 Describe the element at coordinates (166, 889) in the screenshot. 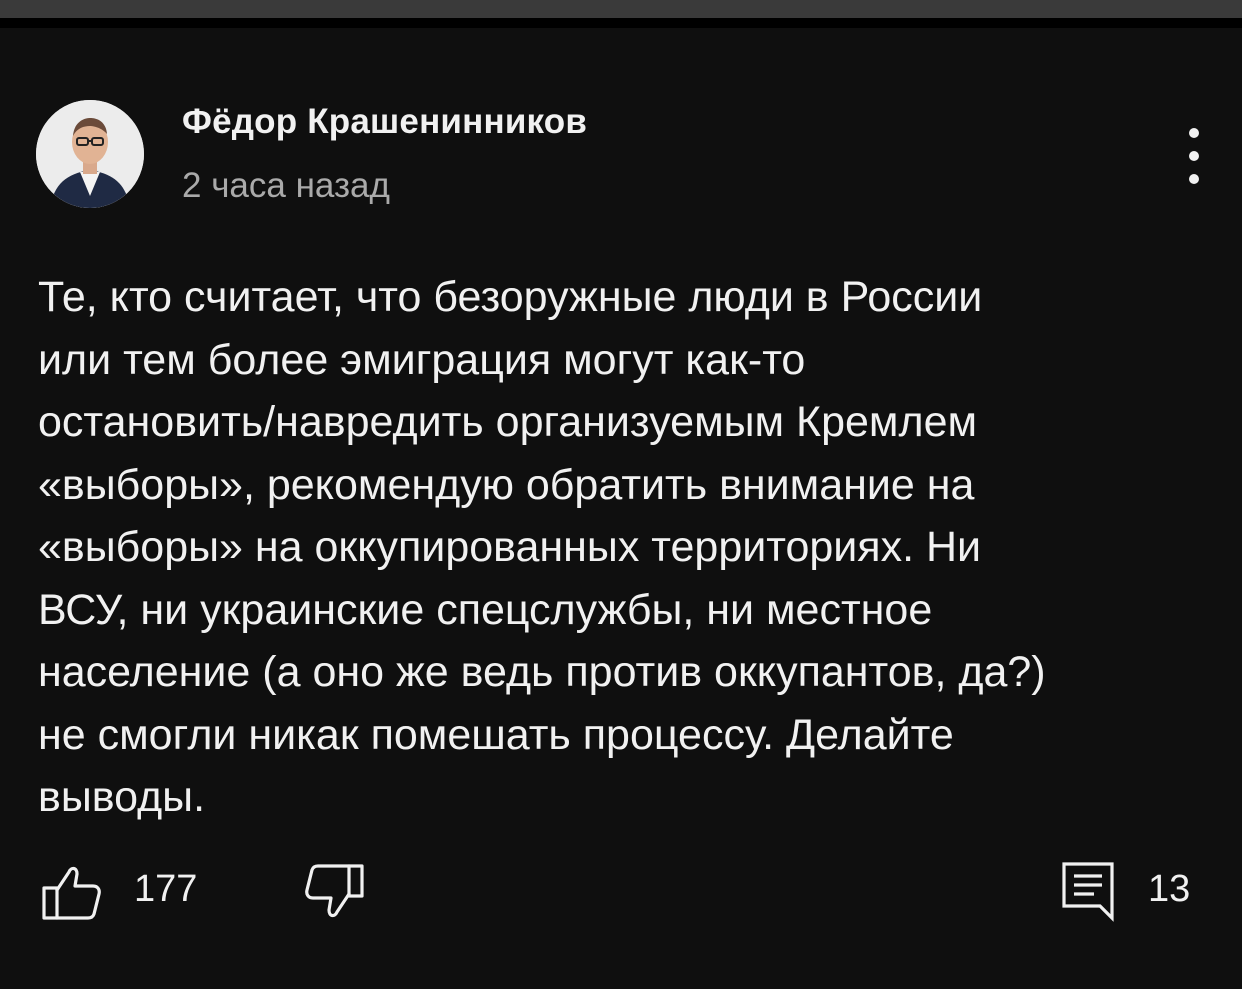

I see `like-count: 177` at that location.